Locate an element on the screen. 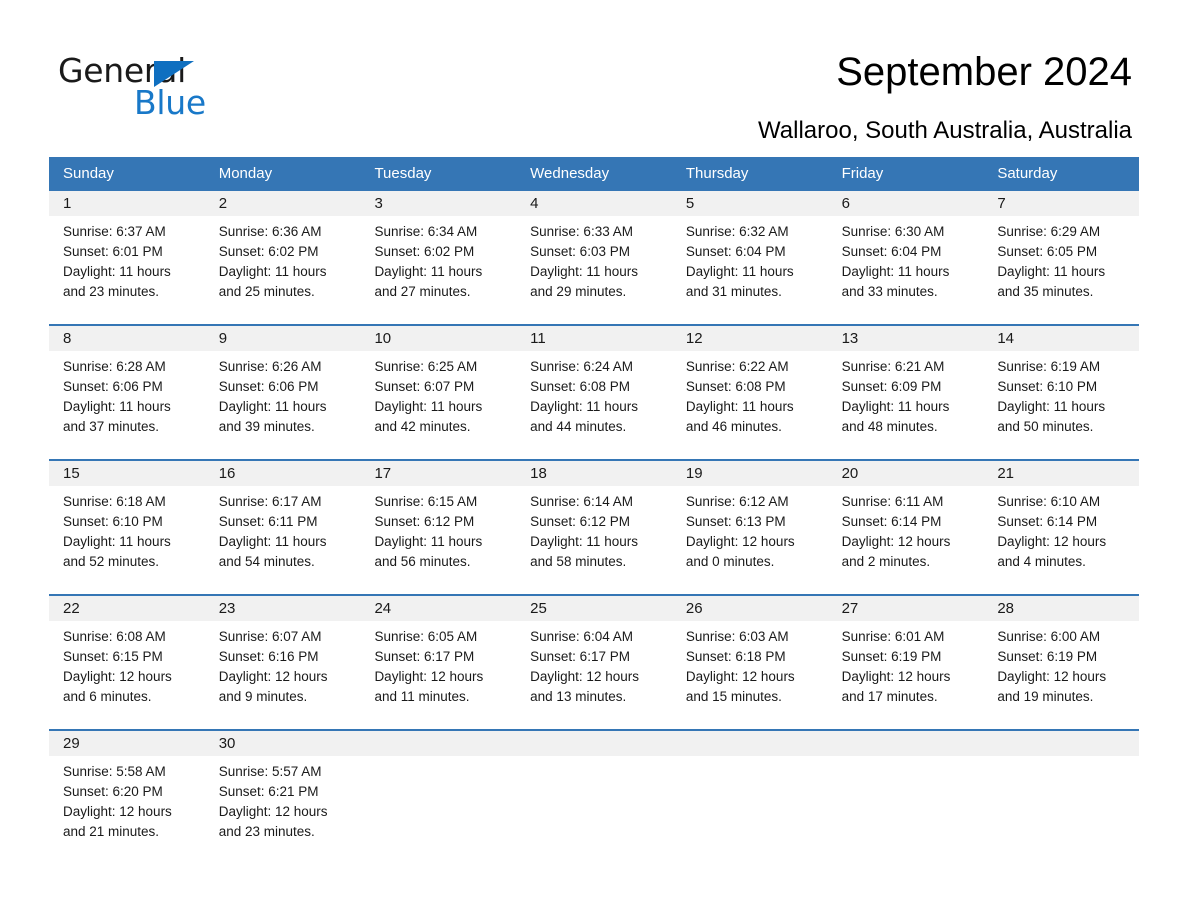 The image size is (1188, 918). weekday-sunday: Sunday is located at coordinates (88, 173).